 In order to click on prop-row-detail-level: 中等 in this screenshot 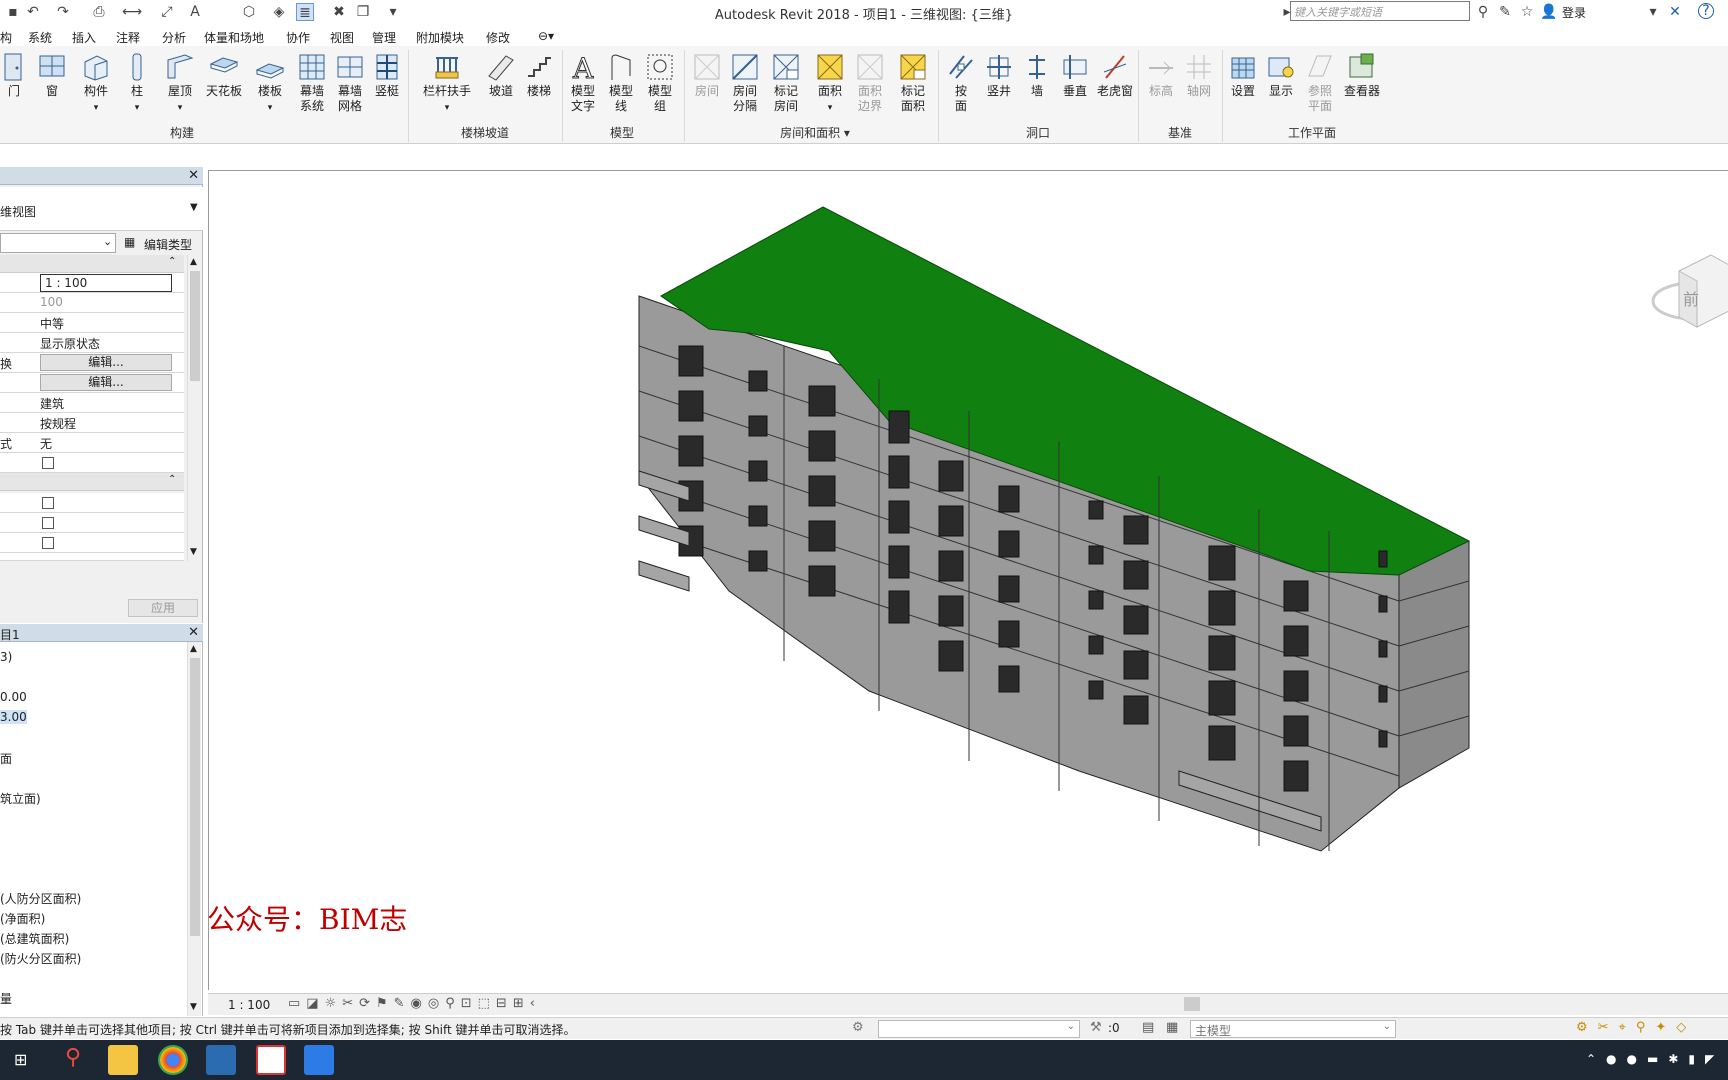, I will do `click(92, 323)`.